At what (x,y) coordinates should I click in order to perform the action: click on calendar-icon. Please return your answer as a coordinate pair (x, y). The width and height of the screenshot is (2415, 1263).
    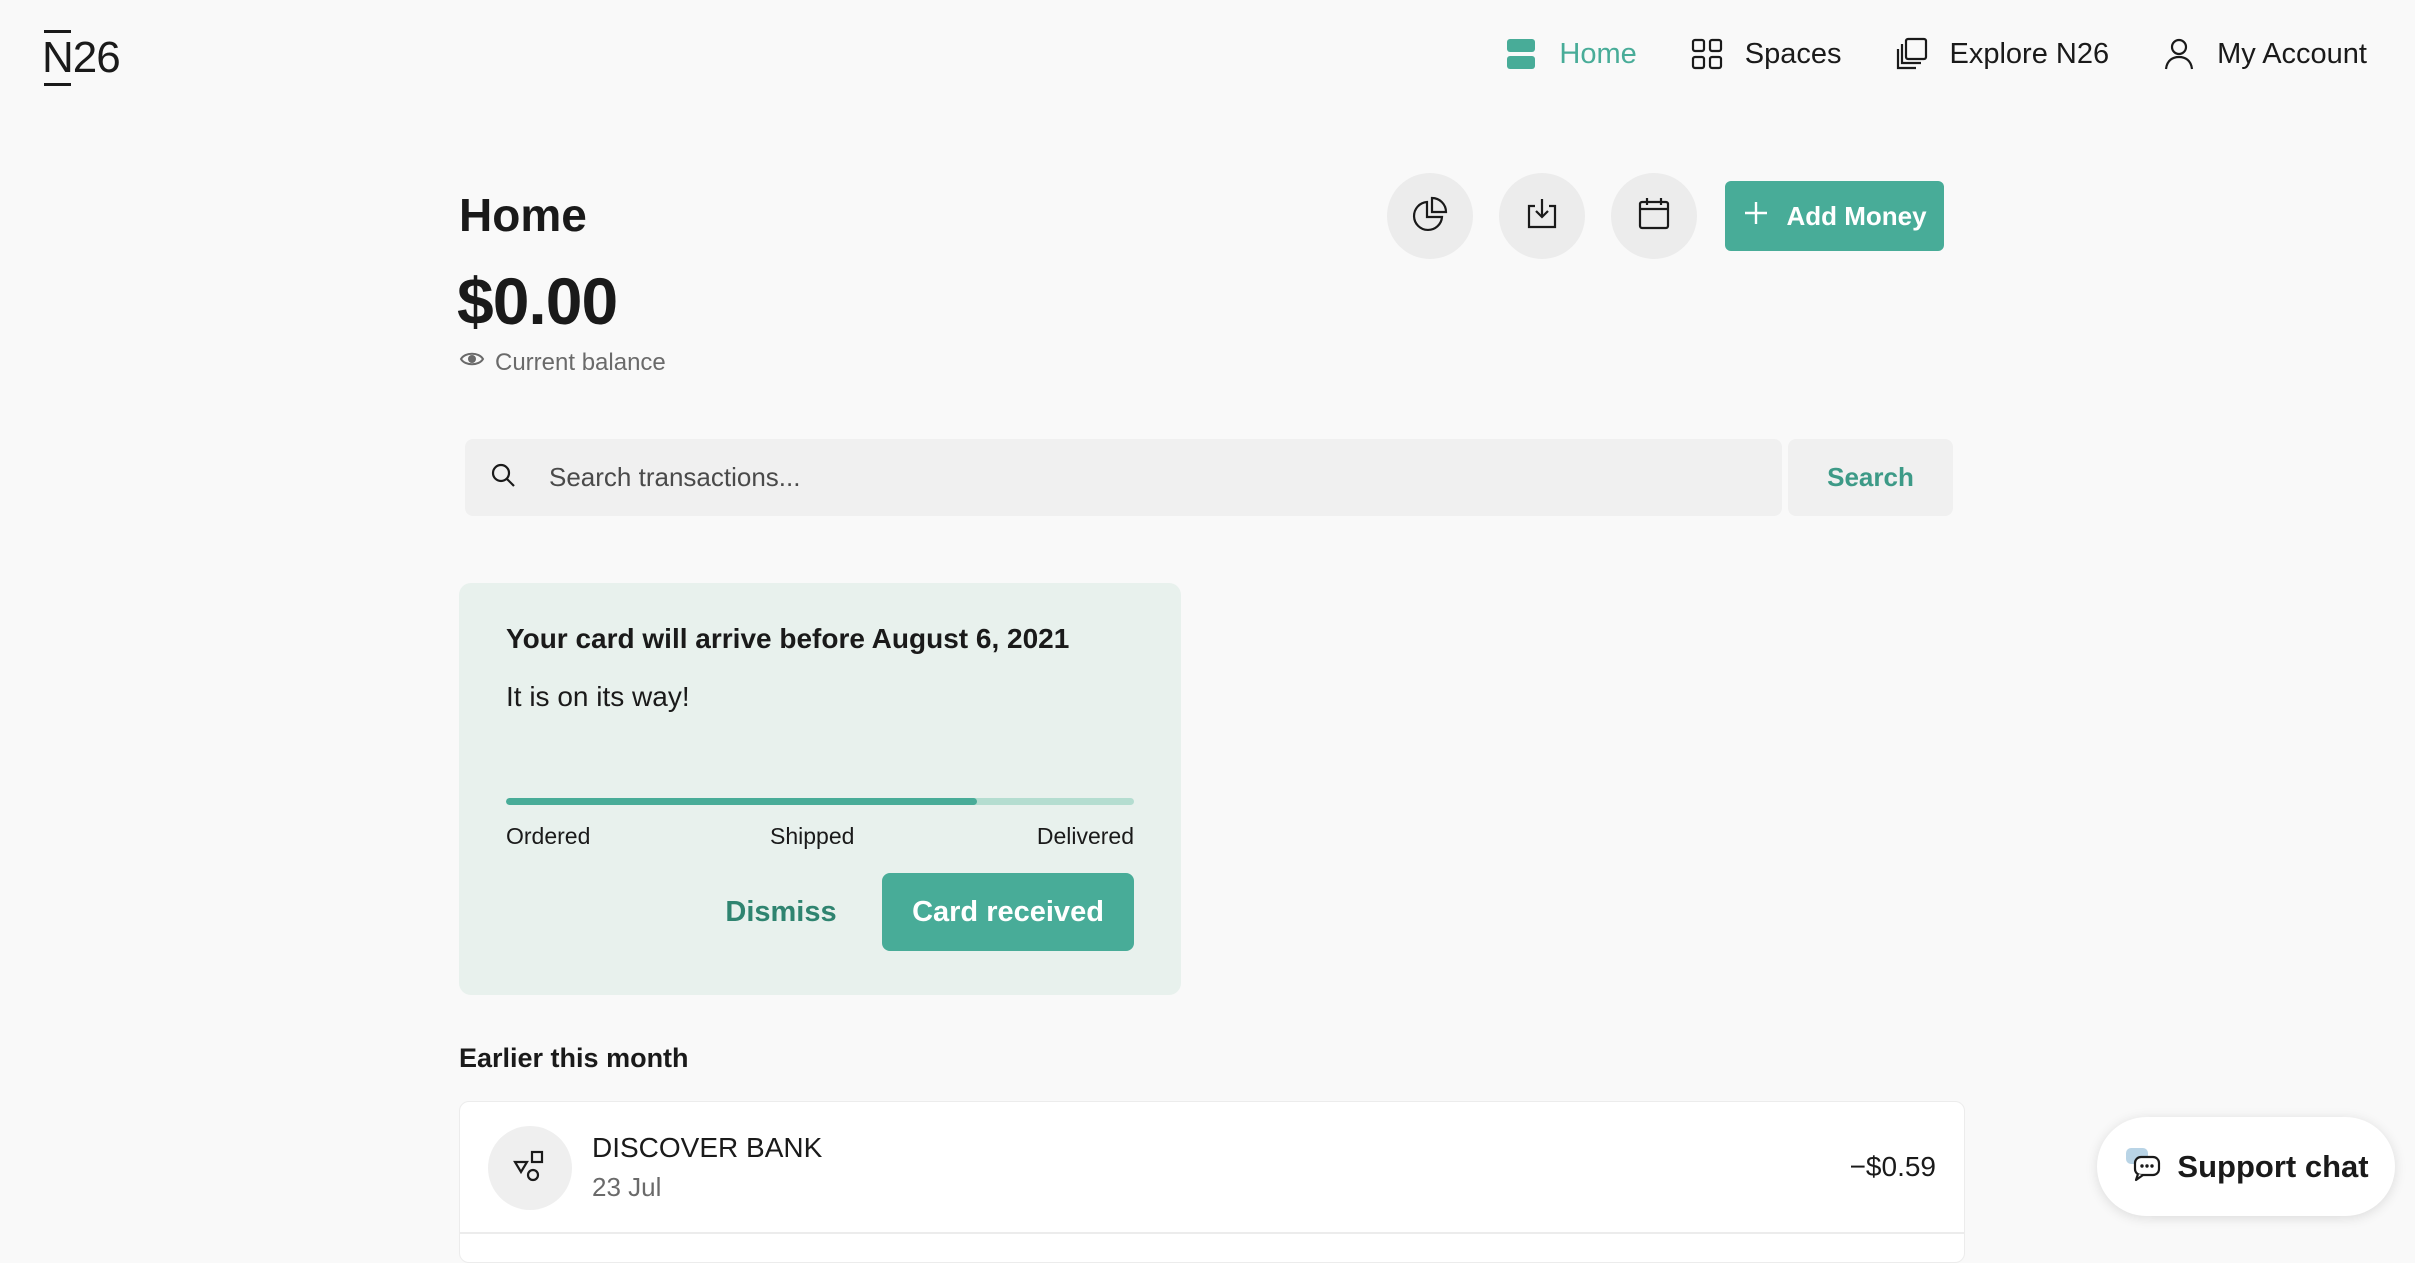
    Looking at the image, I should click on (1654, 216).